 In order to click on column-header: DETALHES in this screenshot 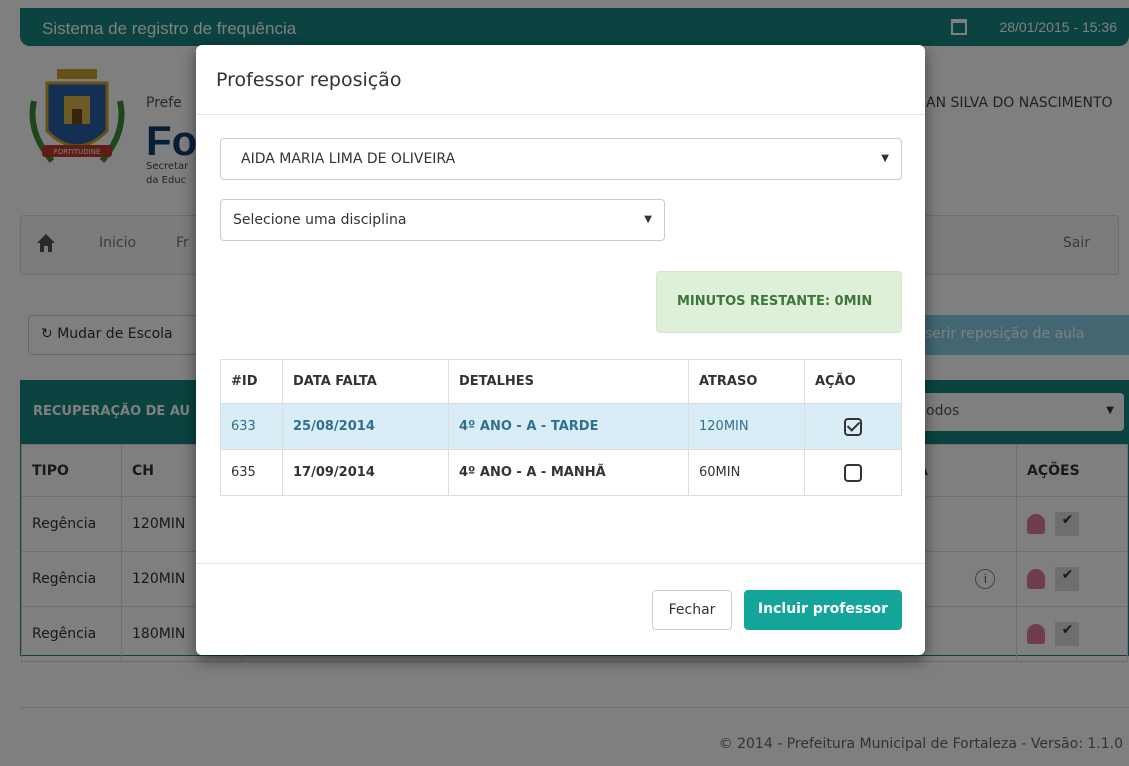, I will do `click(568, 381)`.